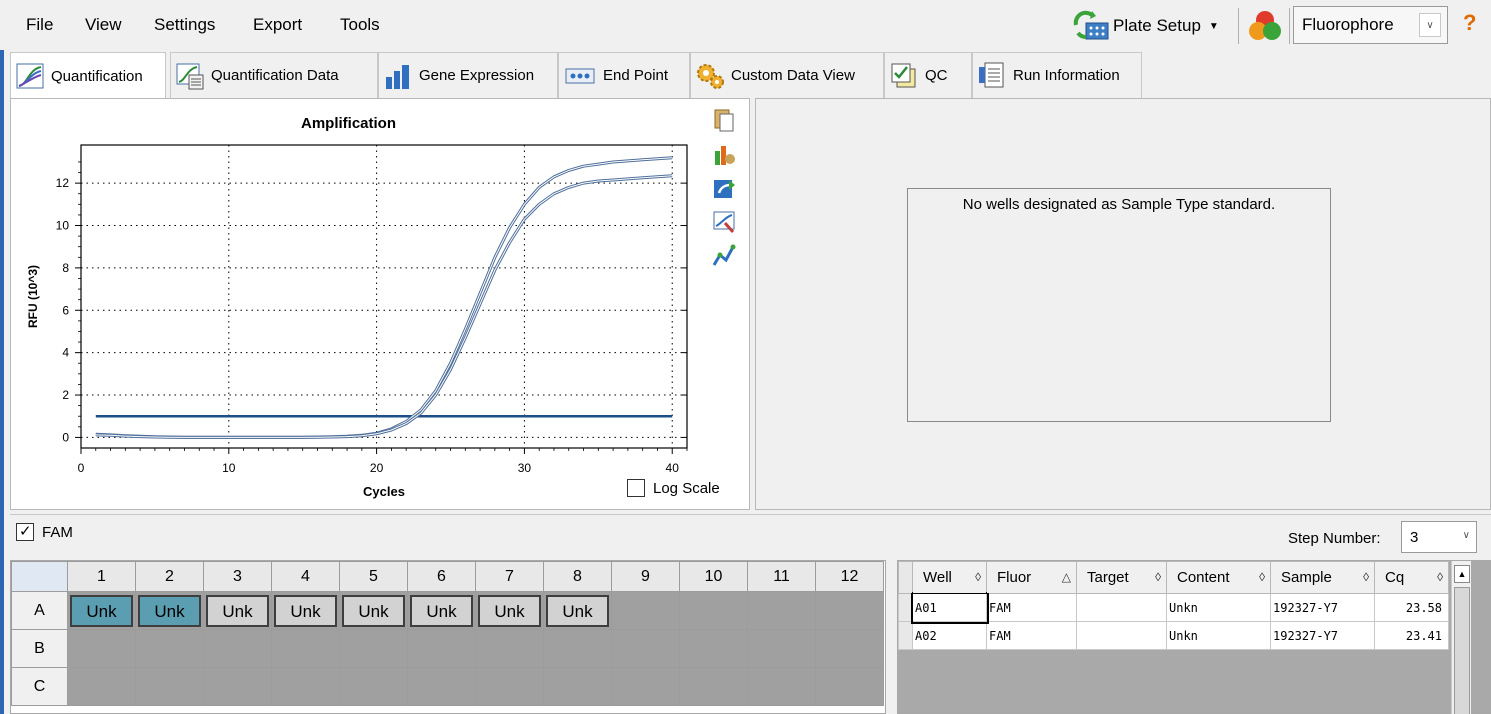  Describe the element at coordinates (468, 75) in the screenshot. I see `tab-gene-expression: Gene Expression` at that location.